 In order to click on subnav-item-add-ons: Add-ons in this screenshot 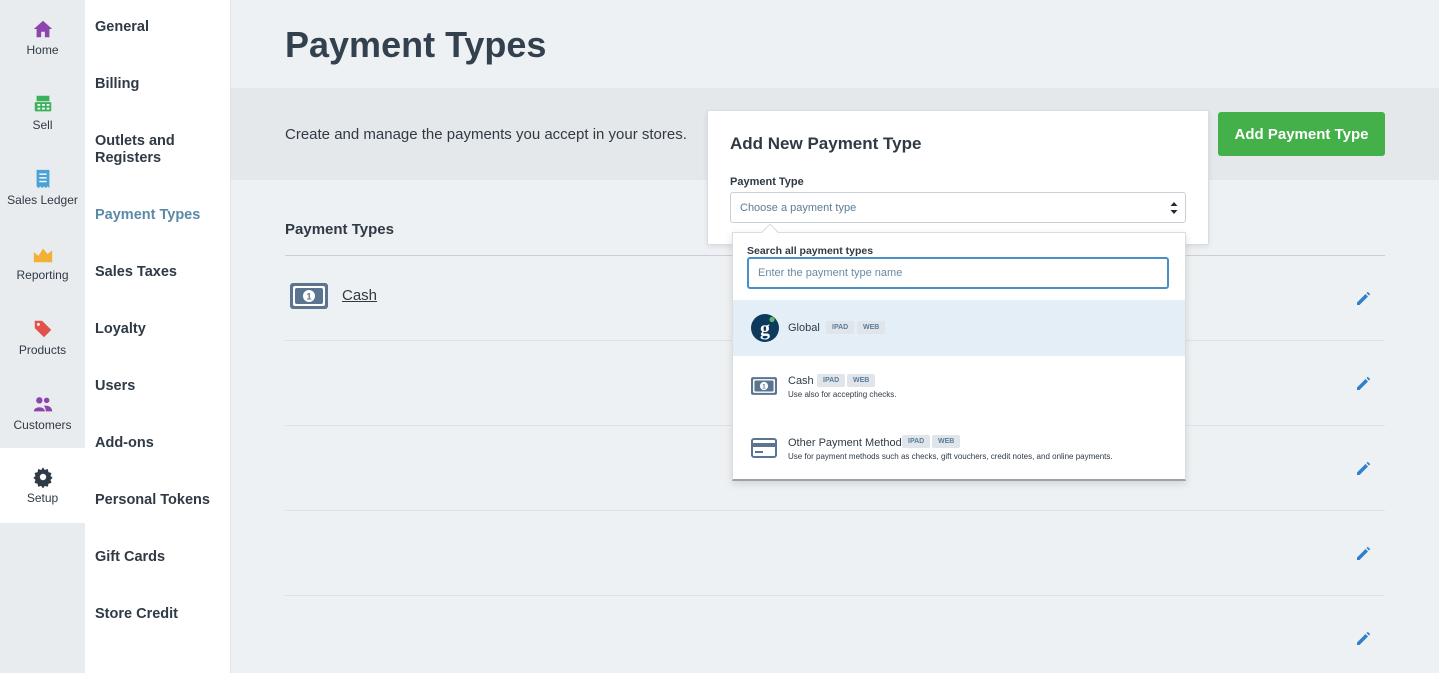, I will do `click(160, 443)`.